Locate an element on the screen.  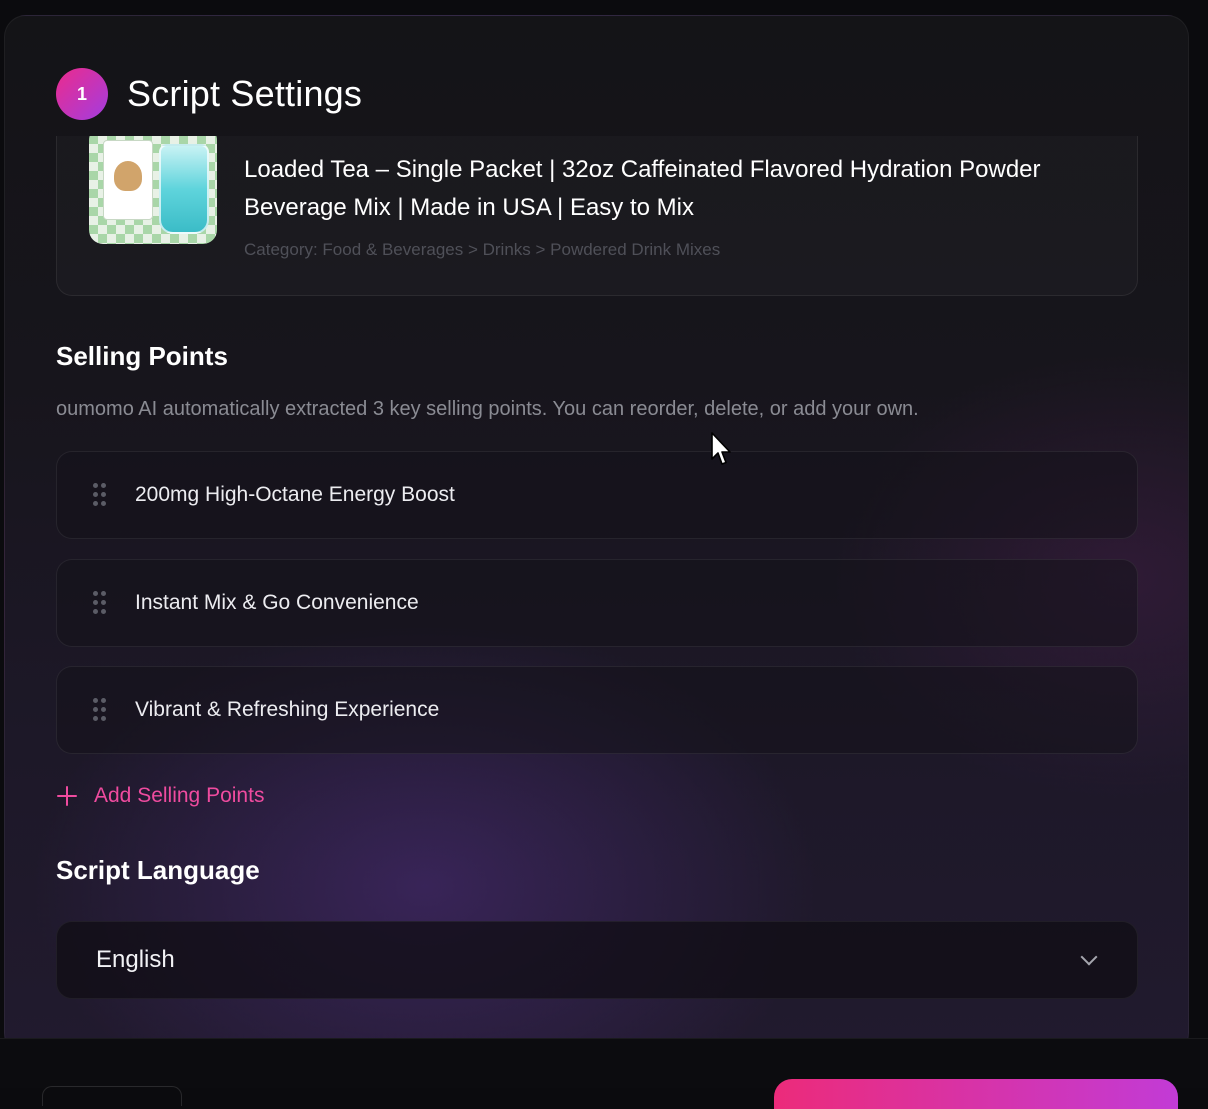
selling-point-item: Vibrant & Refreshing Experience is located at coordinates (597, 710).